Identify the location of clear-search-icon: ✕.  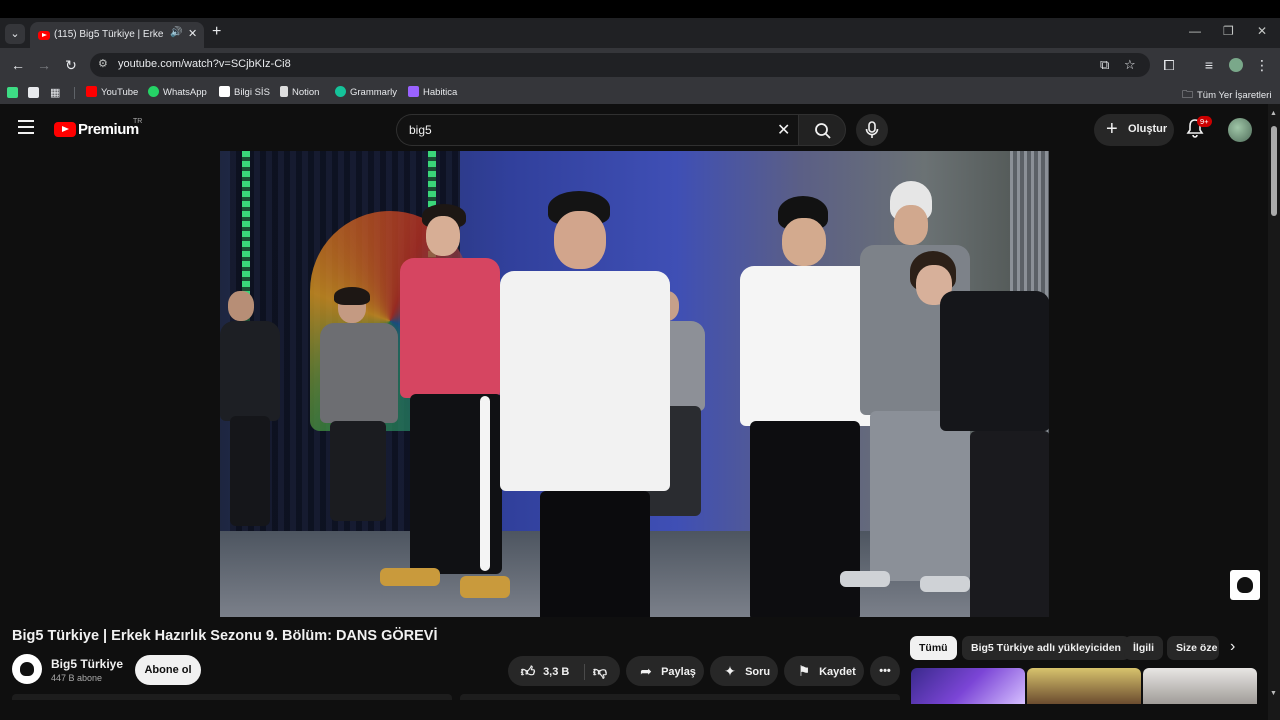
(783, 130).